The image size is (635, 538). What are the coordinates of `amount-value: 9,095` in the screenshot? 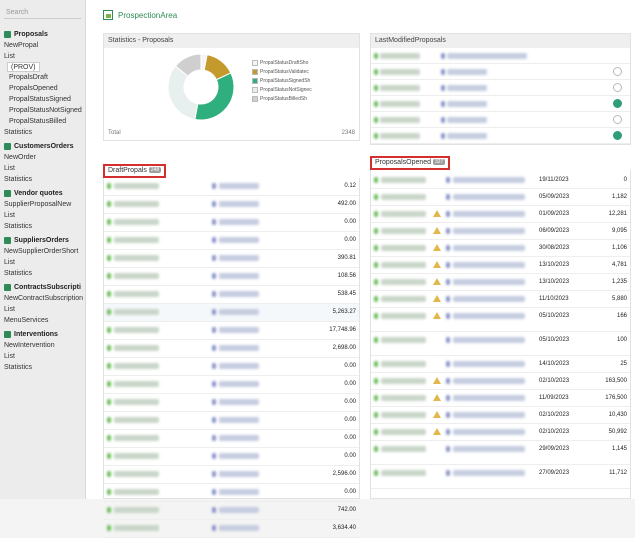 It's located at (619, 231).